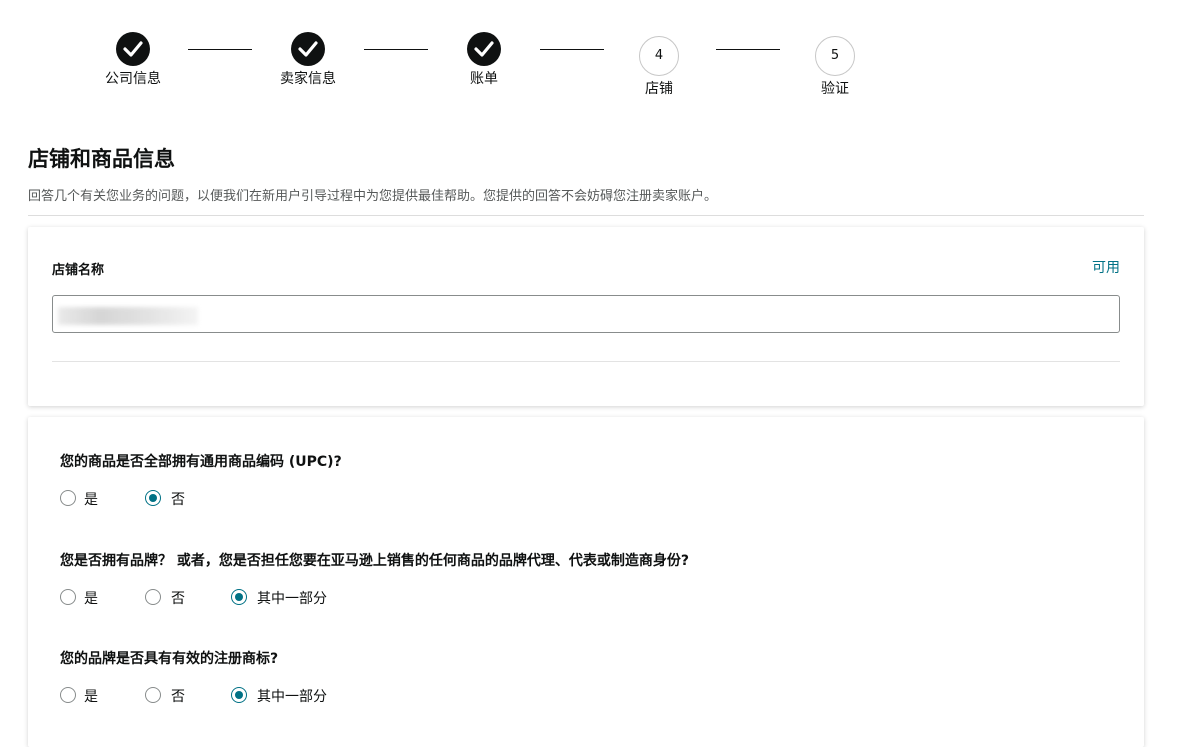 The height and width of the screenshot is (747, 1203). I want to click on store-name-label: 店铺名称, so click(78, 270).